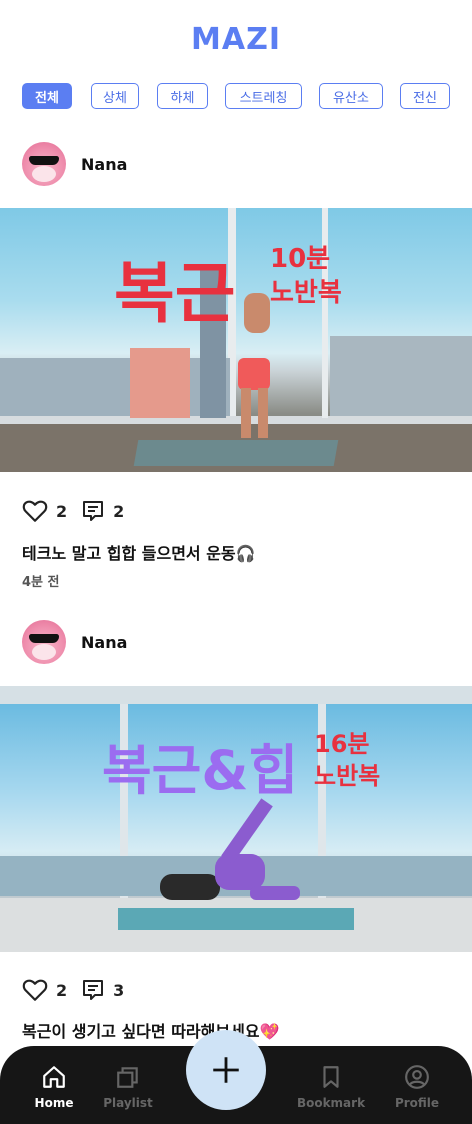  What do you see at coordinates (263, 96) in the screenshot?
I see `chip-stretching: 스트레칭` at bounding box center [263, 96].